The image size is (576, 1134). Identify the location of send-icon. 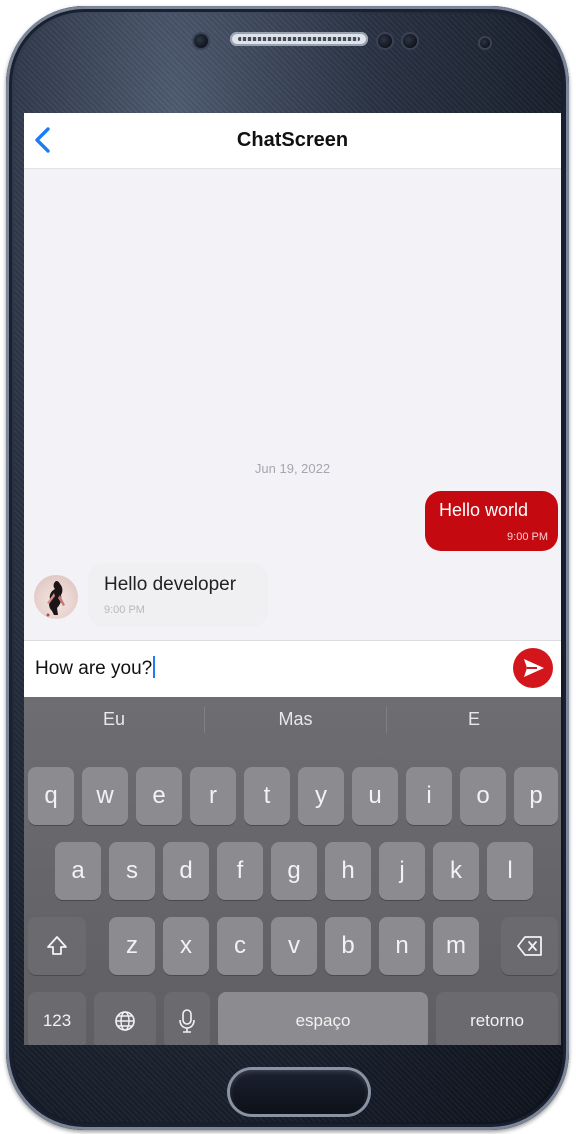
(534, 668).